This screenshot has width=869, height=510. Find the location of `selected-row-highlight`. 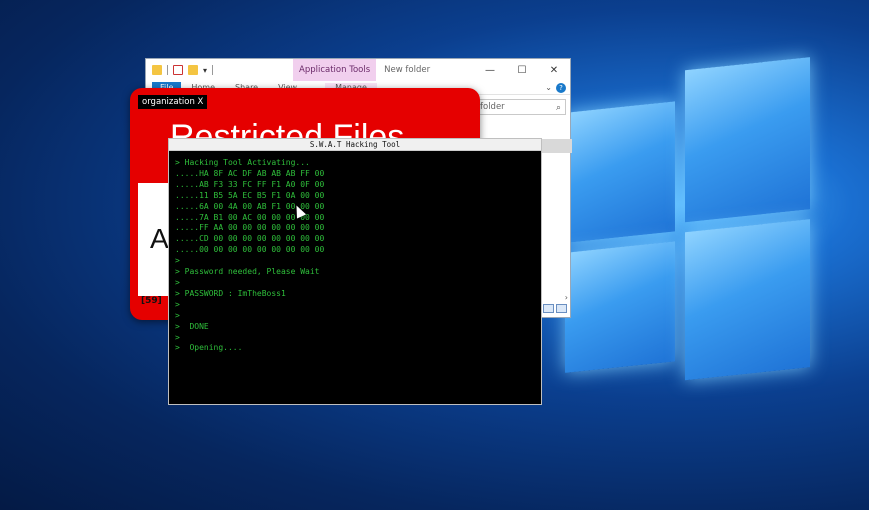

selected-row-highlight is located at coordinates (557, 146).